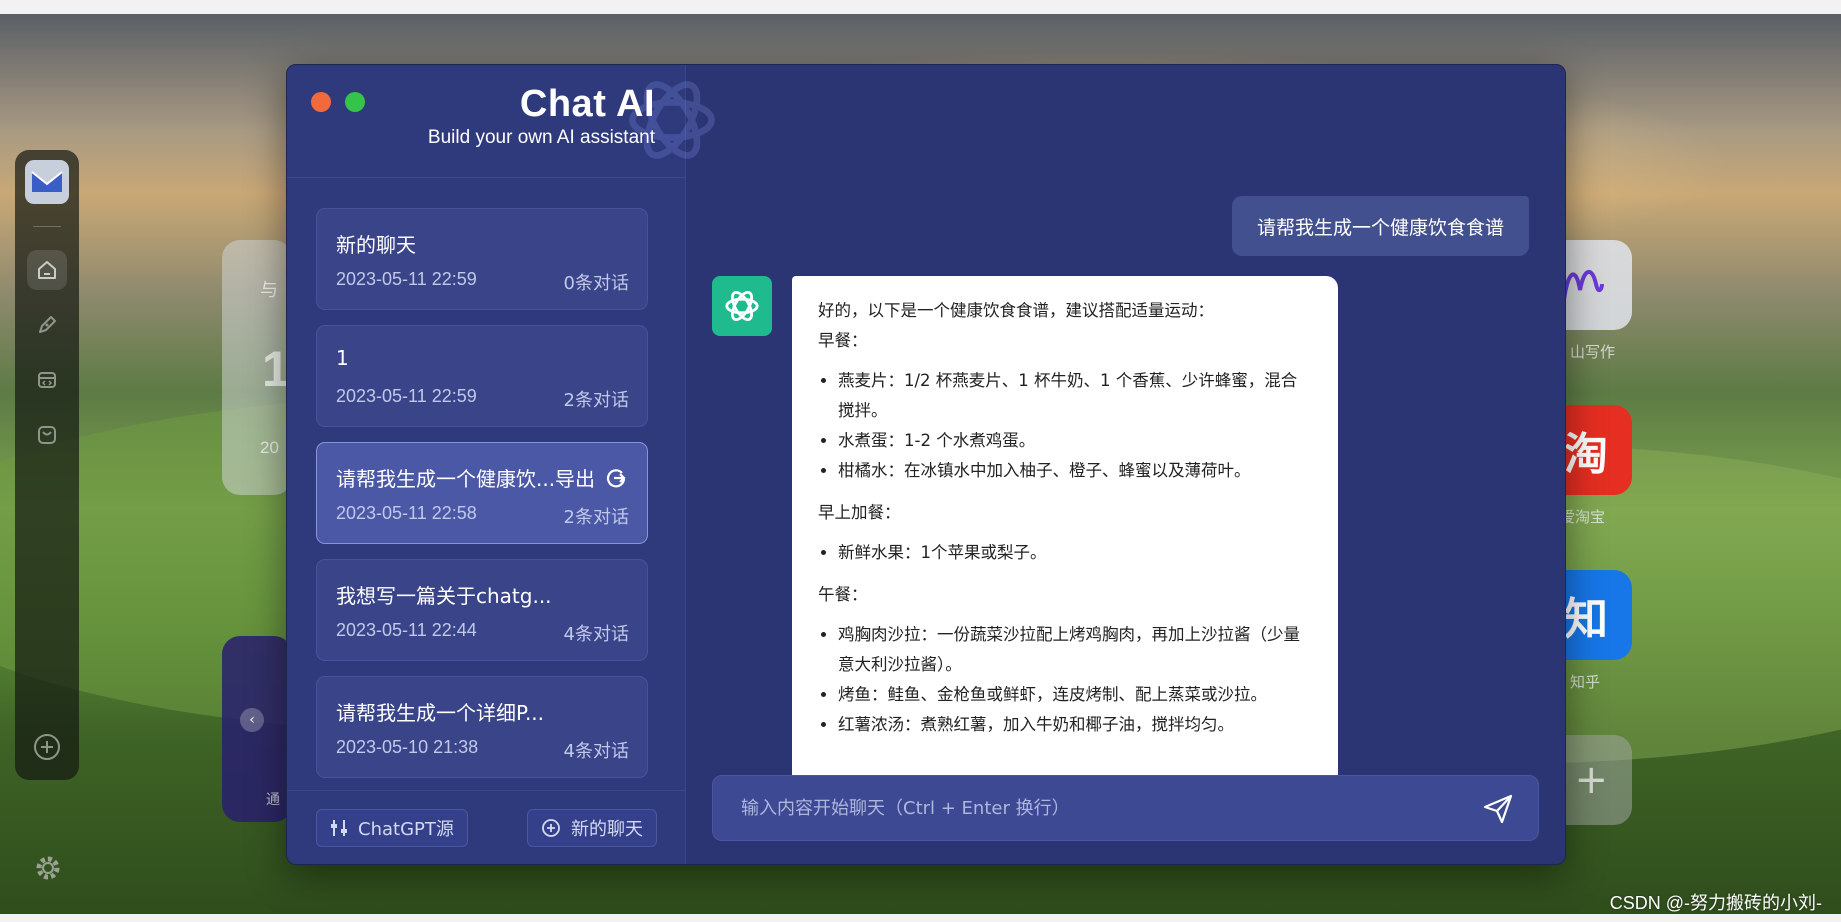 This screenshot has width=1841, height=922. I want to click on chatgpt-source-label: ChatGPT源, so click(406, 829).